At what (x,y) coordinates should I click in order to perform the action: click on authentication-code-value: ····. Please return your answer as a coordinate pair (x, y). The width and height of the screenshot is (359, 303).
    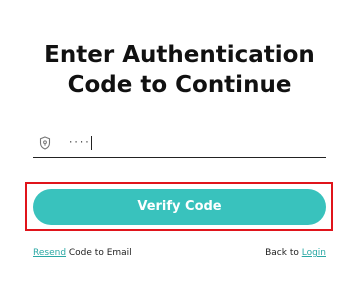
    Looking at the image, I should click on (79, 143).